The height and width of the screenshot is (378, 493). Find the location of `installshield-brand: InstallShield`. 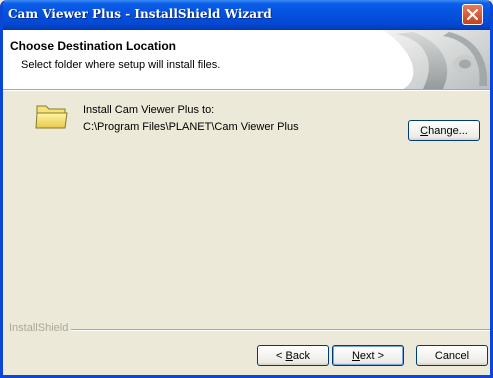

installshield-brand: InstallShield is located at coordinates (39, 328).